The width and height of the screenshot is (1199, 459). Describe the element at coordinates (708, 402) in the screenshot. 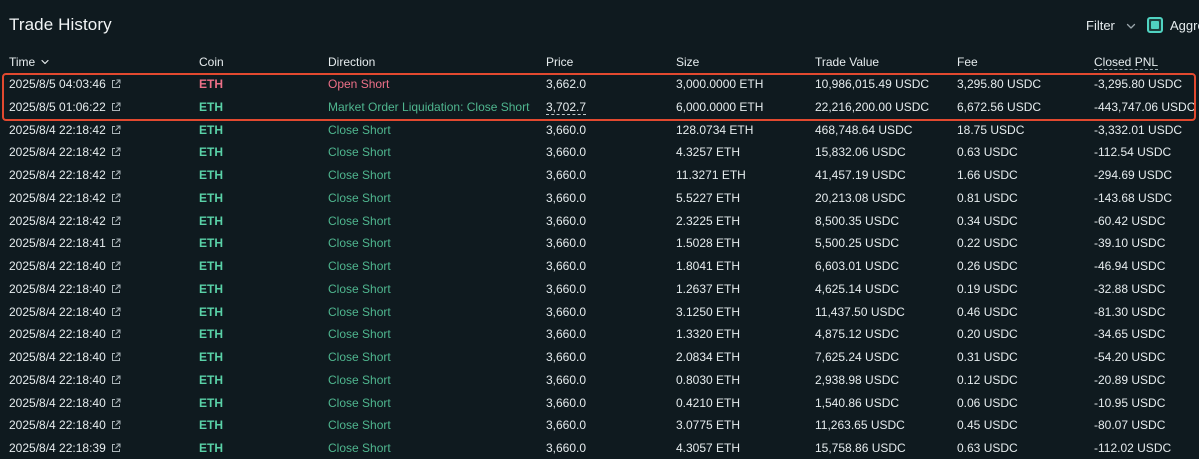

I see `size-cell: 0.4210 ETH` at that location.